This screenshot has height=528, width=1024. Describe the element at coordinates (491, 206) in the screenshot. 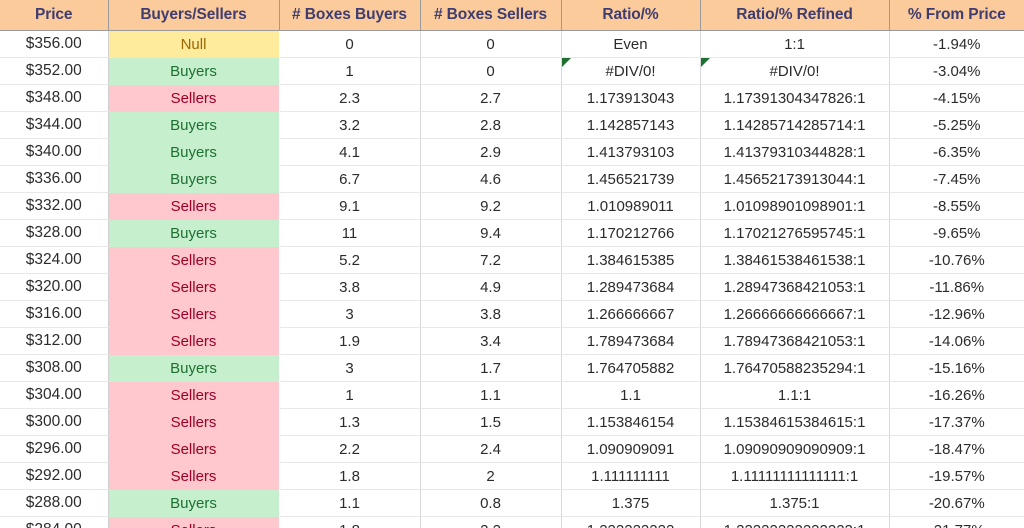

I see `cell-boxes-sellers: 9.2` at that location.